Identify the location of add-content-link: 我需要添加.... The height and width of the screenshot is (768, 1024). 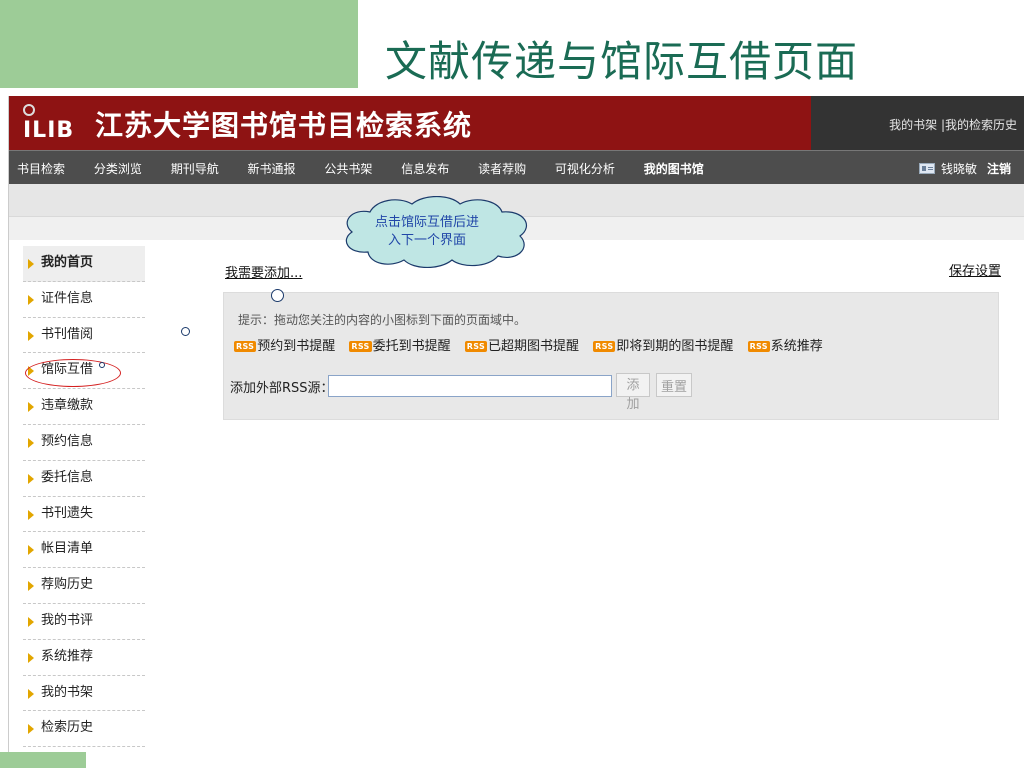
(263, 271).